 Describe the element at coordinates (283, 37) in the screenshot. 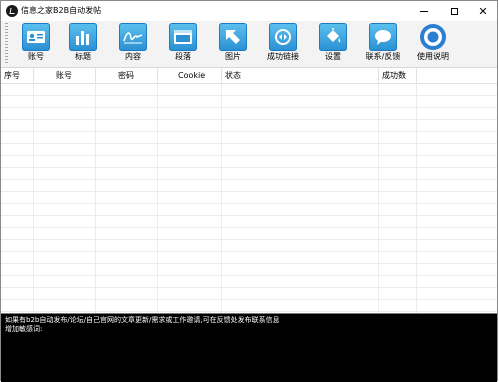

I see `loop-link-icon` at that location.